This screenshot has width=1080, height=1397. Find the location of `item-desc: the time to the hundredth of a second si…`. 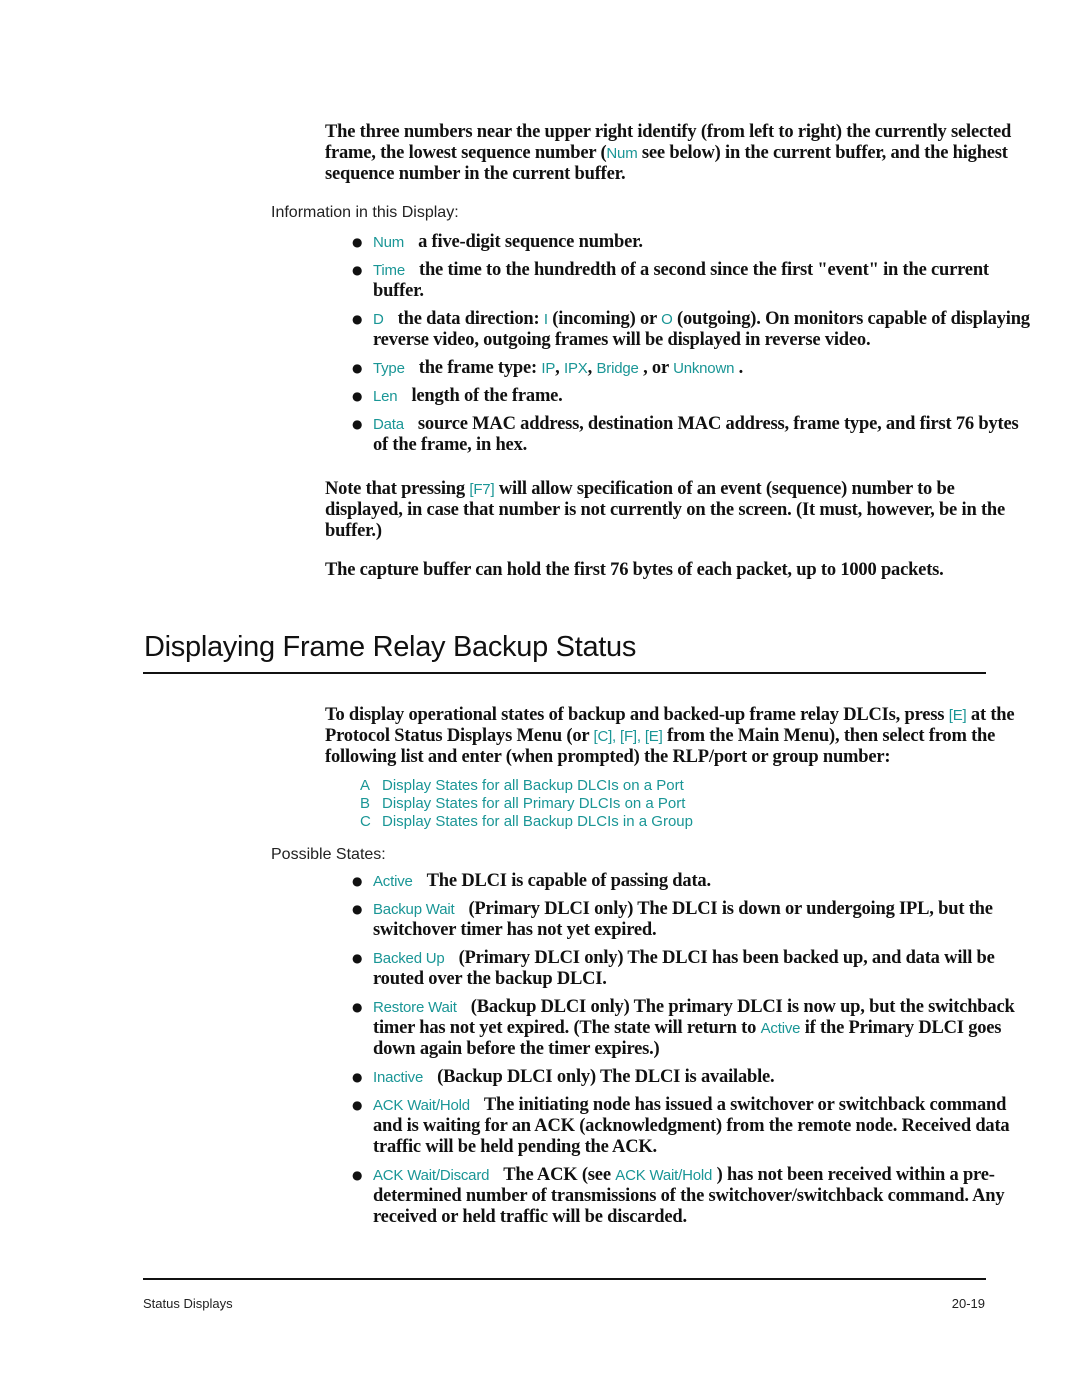

item-desc: the time to the hundredth of a second si… is located at coordinates (681, 280).